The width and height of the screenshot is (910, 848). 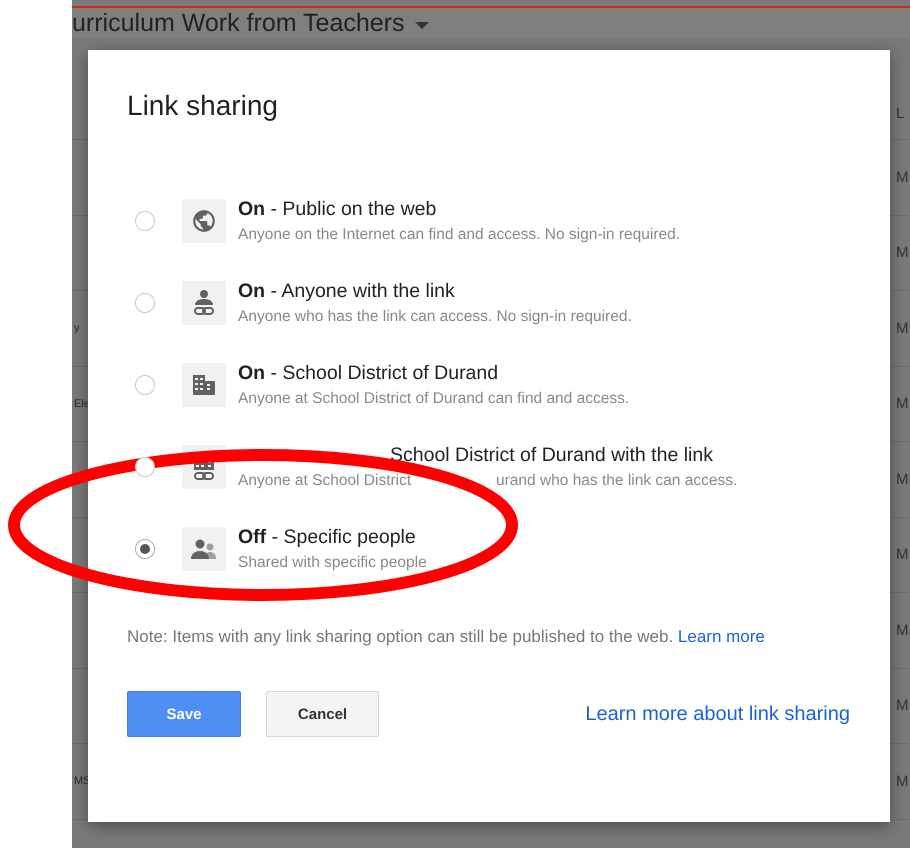 What do you see at coordinates (459, 235) in the screenshot?
I see `option-description: Anyone on the Internet can find and access. No sign-in required.` at bounding box center [459, 235].